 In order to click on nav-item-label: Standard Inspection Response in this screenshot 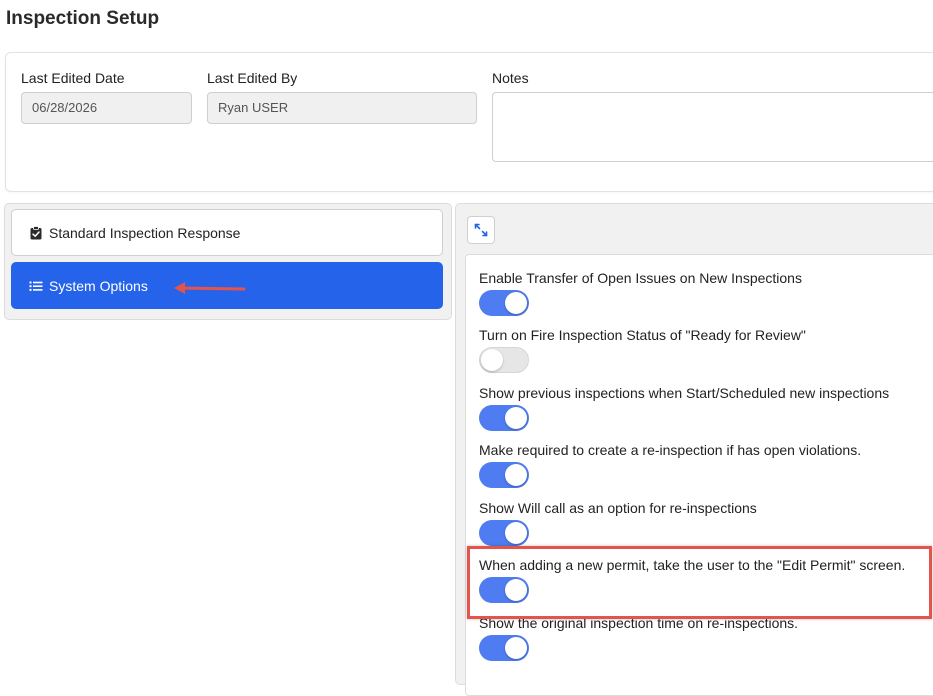, I will do `click(145, 232)`.